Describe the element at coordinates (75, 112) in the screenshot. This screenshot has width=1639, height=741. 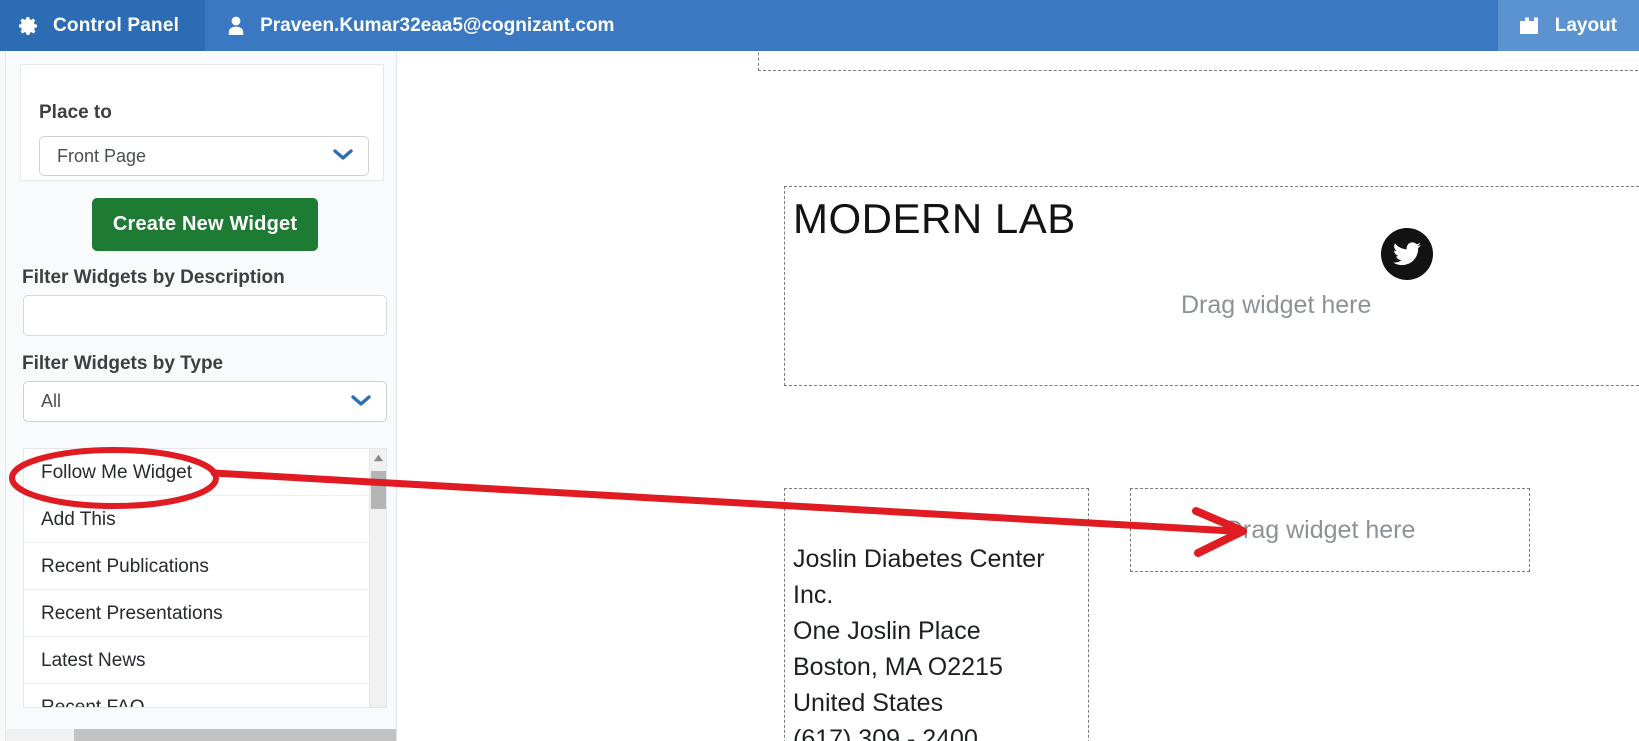
I see `place-to-label: Place to` at that location.